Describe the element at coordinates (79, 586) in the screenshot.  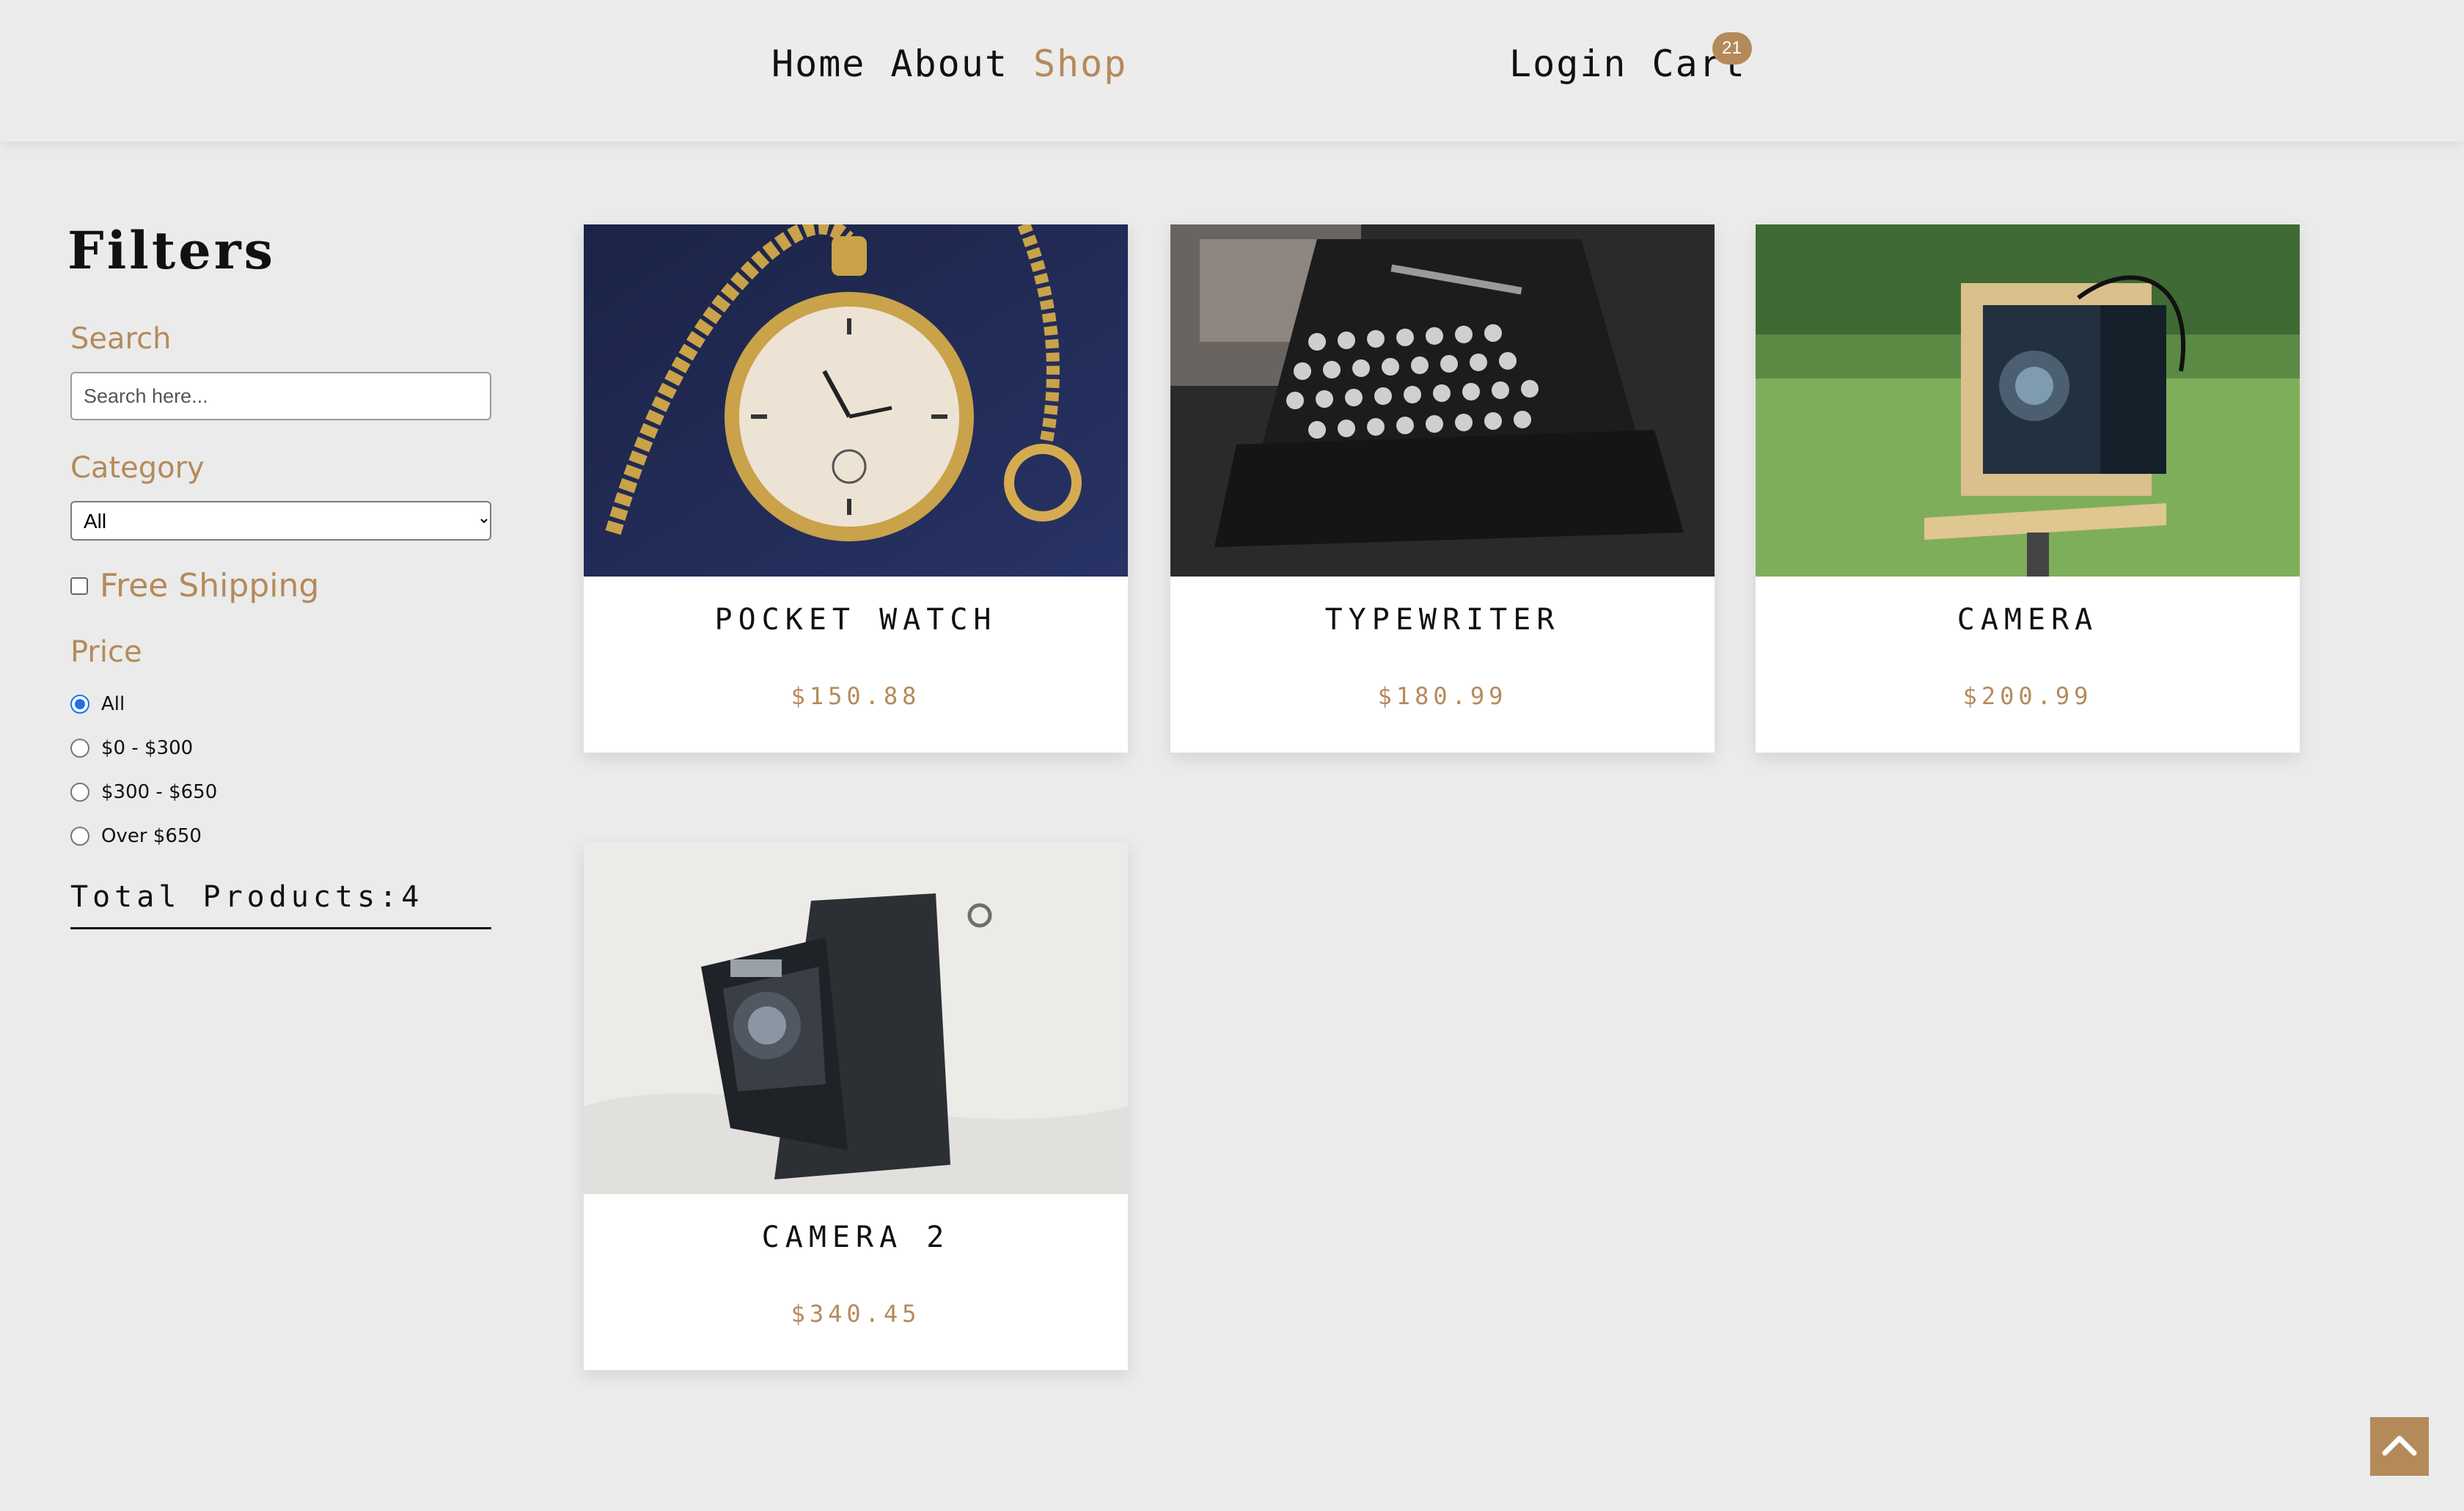
I see `free-shipping-checkbox` at that location.